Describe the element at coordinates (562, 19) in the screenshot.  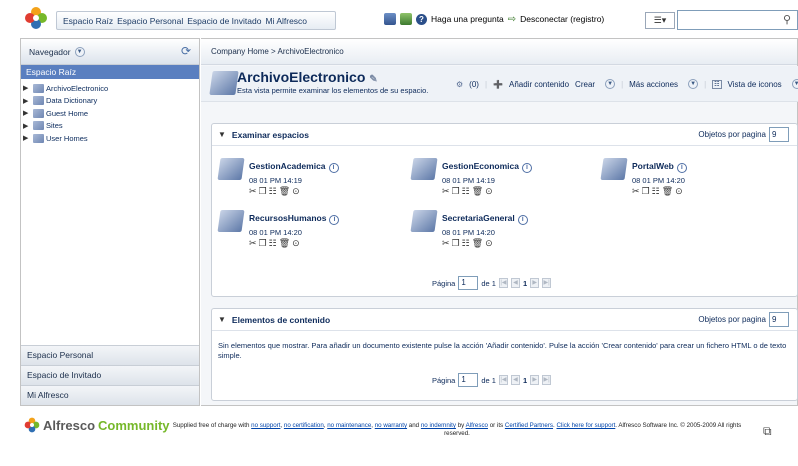
I see `logout-link: Desconectar (registro)` at that location.